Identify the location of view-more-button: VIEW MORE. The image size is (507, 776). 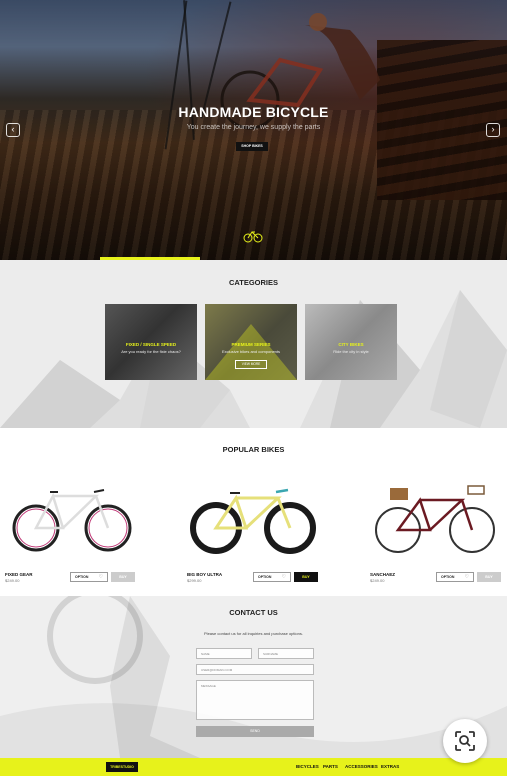
(251, 364).